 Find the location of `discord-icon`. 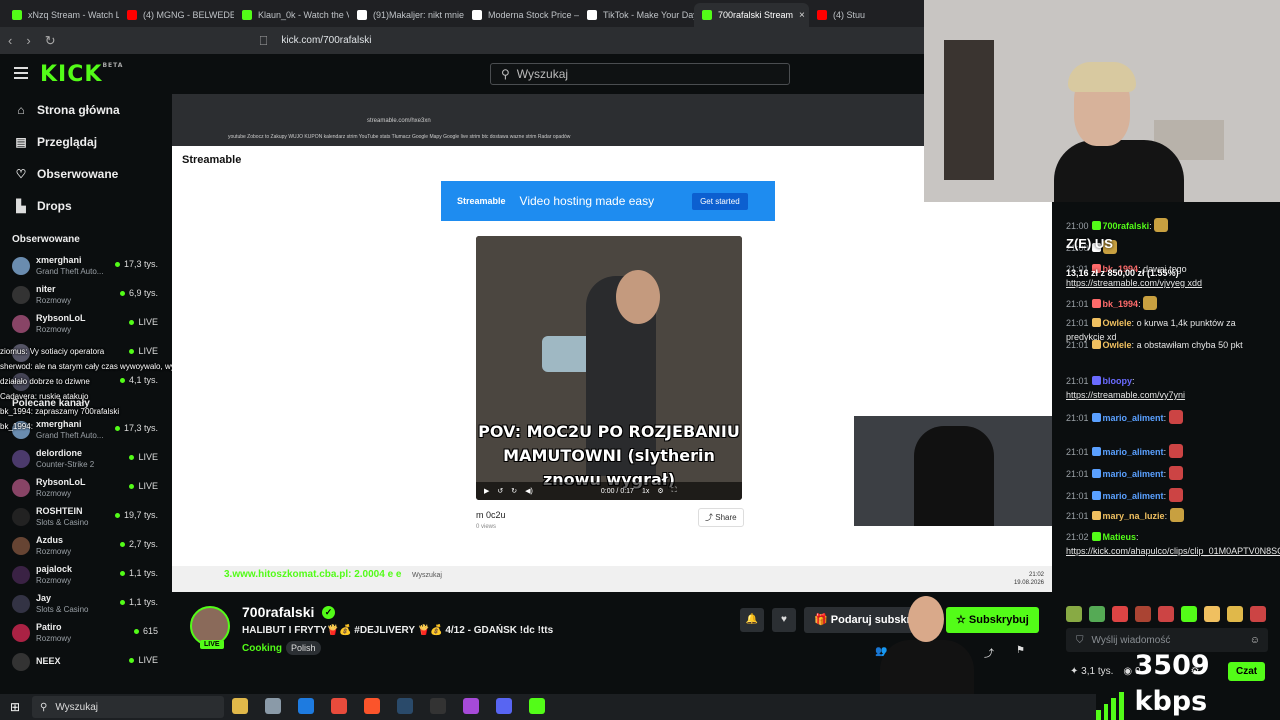

discord-icon is located at coordinates (504, 706).